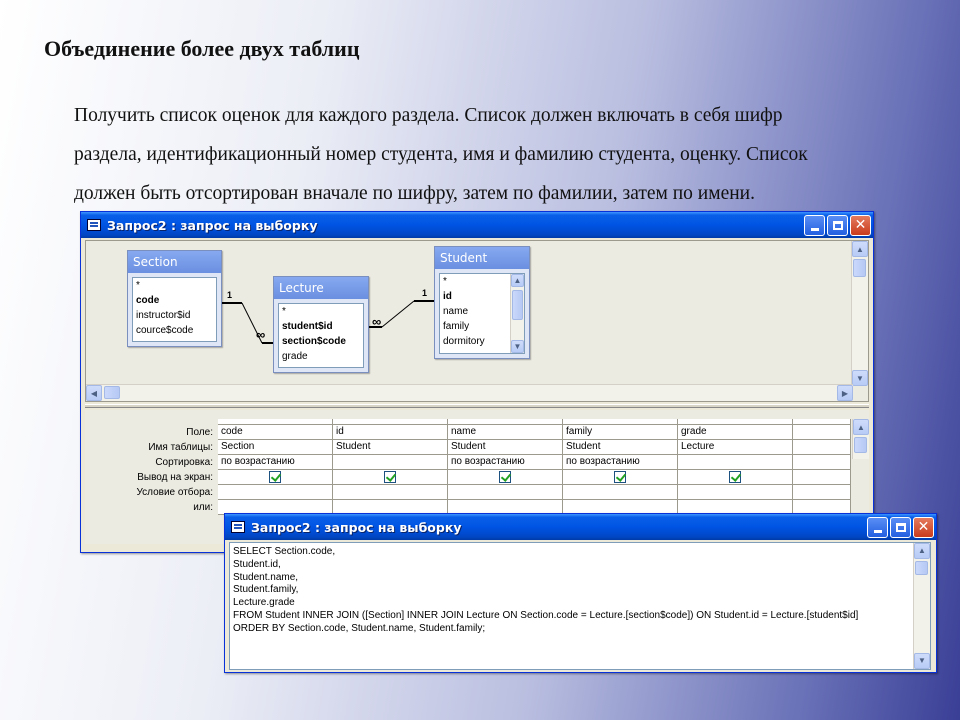 The image size is (960, 720). What do you see at coordinates (482, 313) in the screenshot?
I see `field-list: * id name family dormitory ▲ ▼` at bounding box center [482, 313].